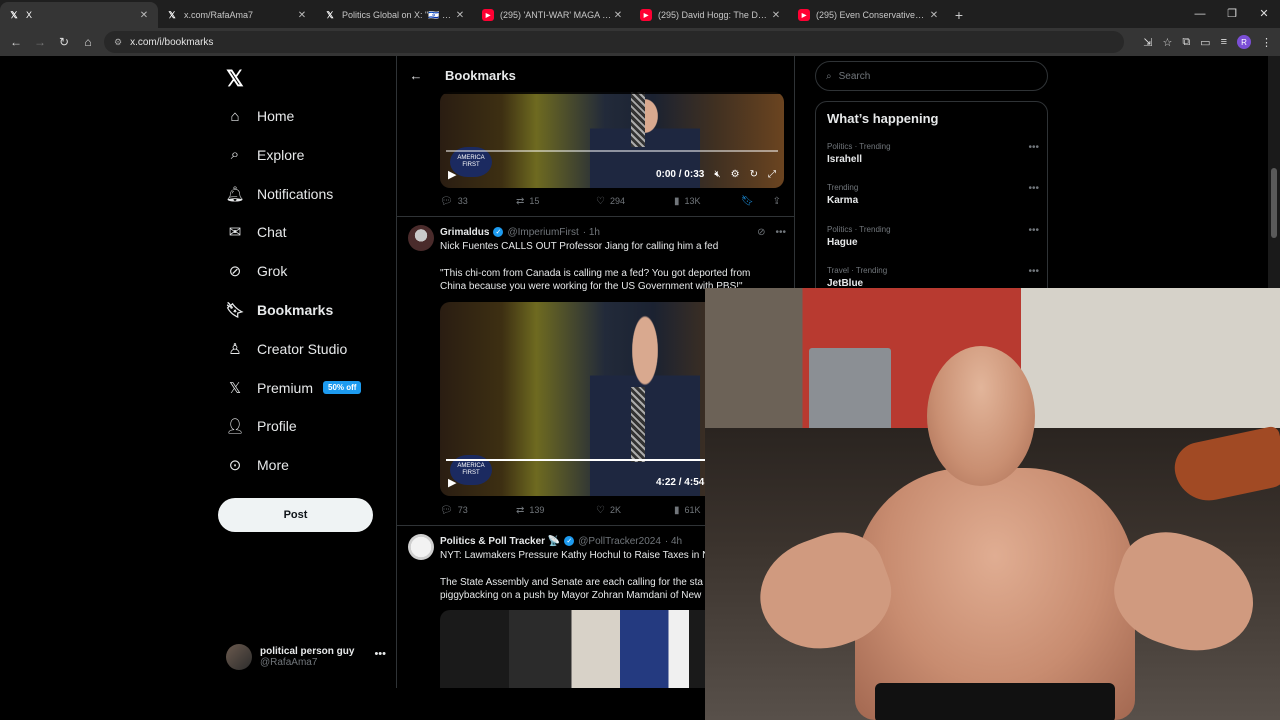 The image size is (1280, 720). I want to click on author-handle: @ImperiumFirst, so click(542, 232).